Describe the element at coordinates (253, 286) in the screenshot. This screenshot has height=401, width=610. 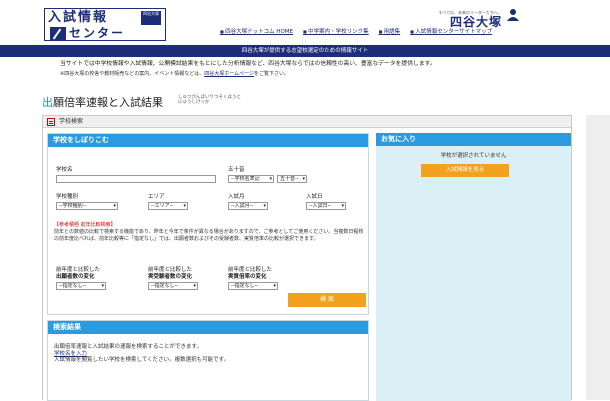
I see `ratio-change-select: --指定なし--` at that location.